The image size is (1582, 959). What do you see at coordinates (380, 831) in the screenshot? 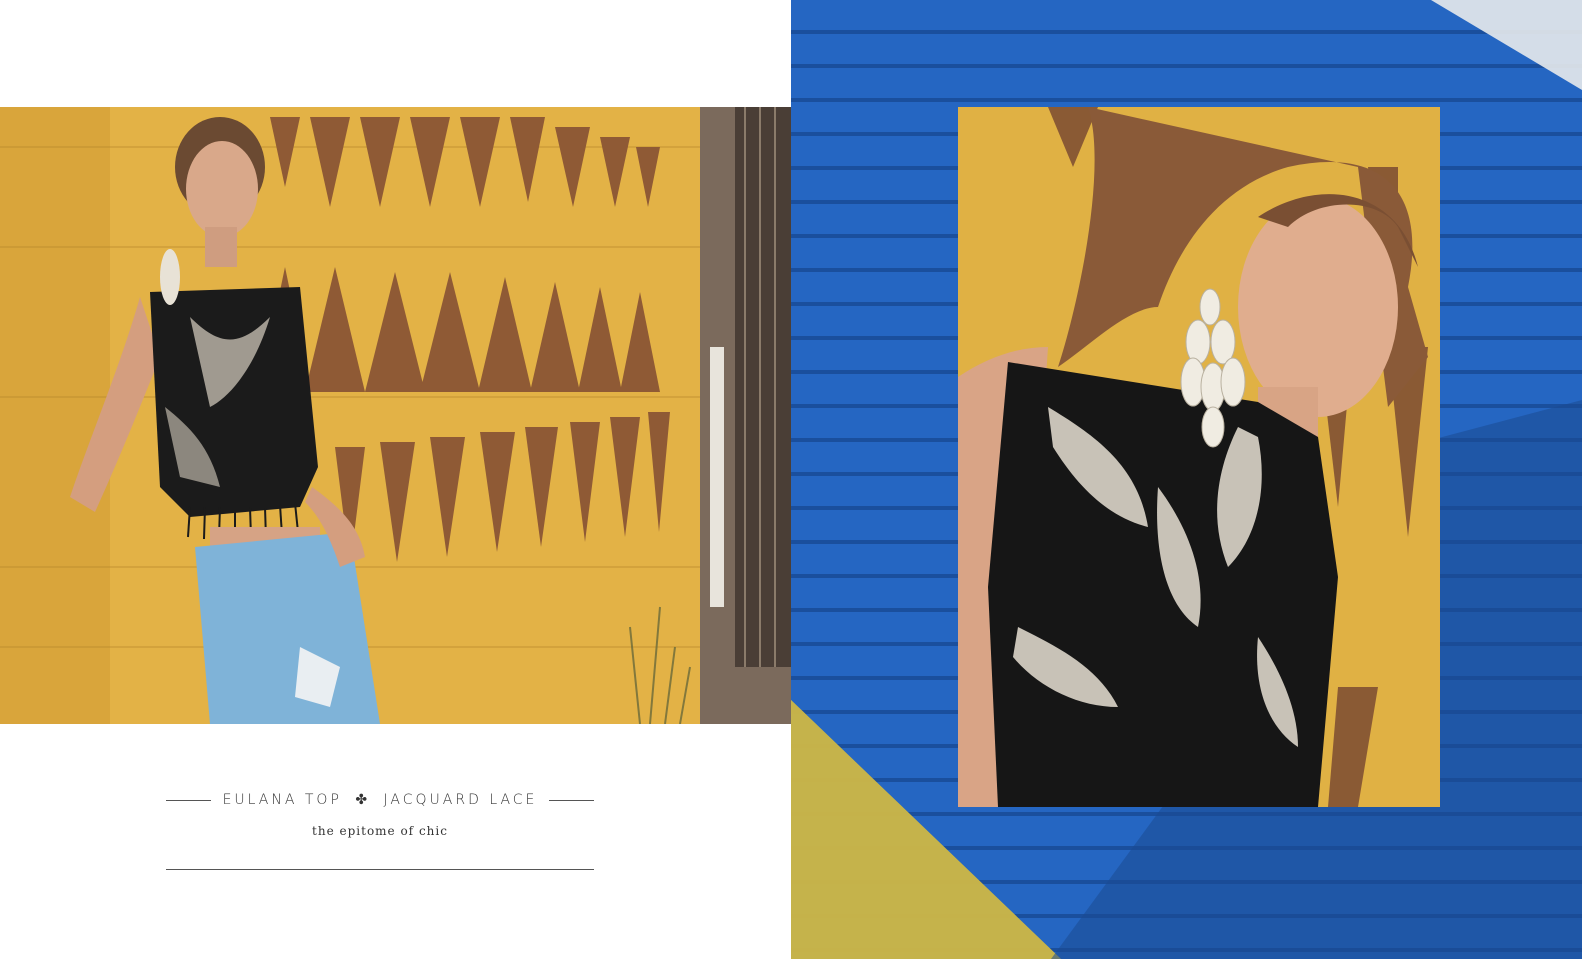
I see `tagline: the epitome of chic` at bounding box center [380, 831].